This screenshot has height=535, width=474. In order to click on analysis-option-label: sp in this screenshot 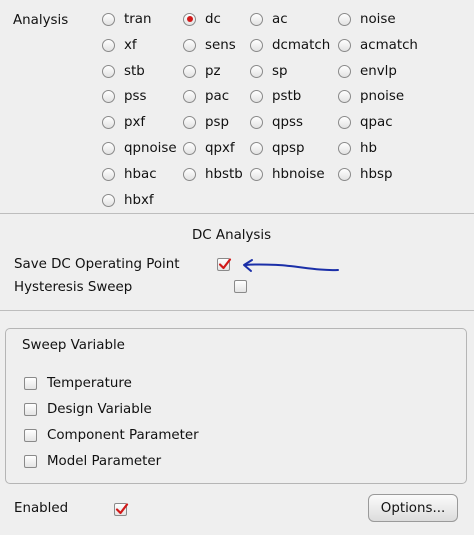, I will do `click(280, 71)`.